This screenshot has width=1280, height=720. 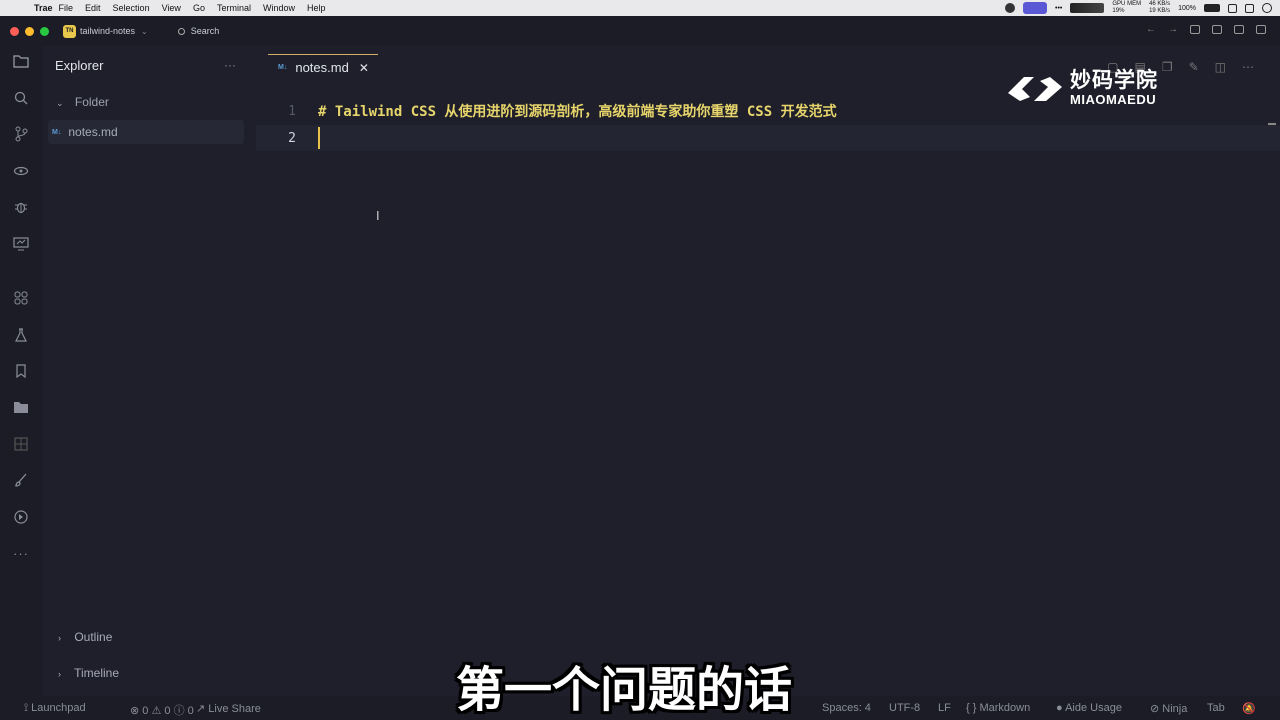 I want to click on text-cursor, so click(x=319, y=138).